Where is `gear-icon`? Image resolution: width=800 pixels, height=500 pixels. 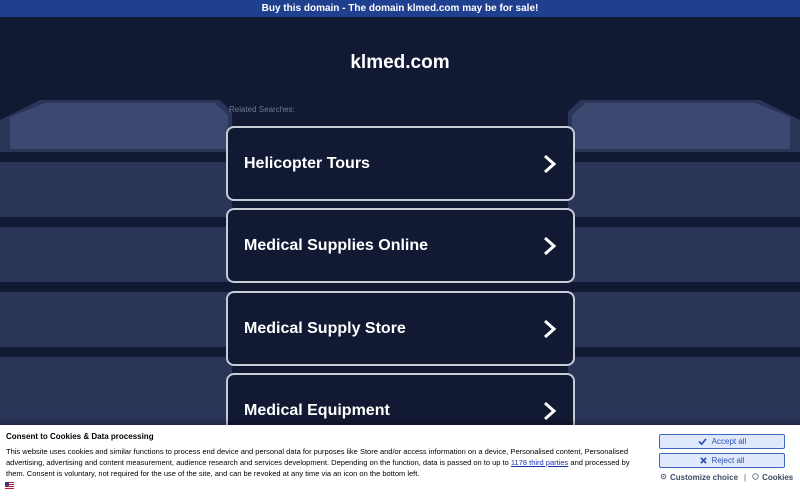
gear-icon is located at coordinates (663, 477).